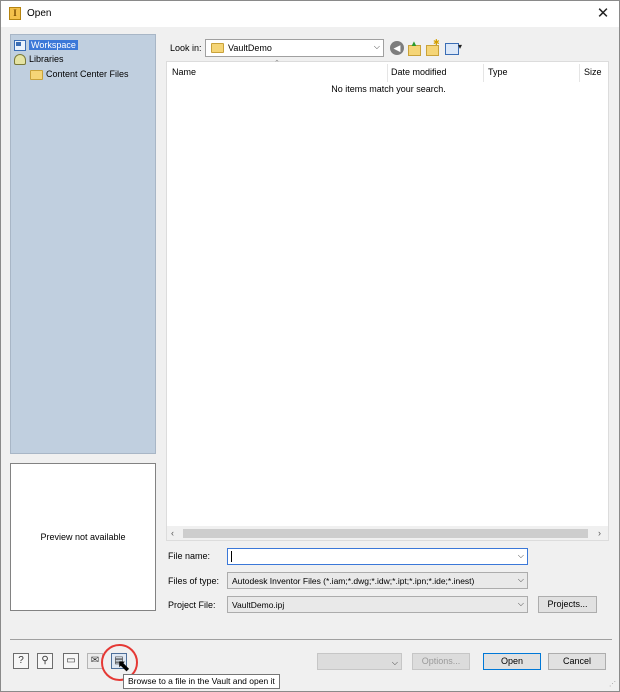 The height and width of the screenshot is (692, 620). I want to click on help-button: ?, so click(21, 661).